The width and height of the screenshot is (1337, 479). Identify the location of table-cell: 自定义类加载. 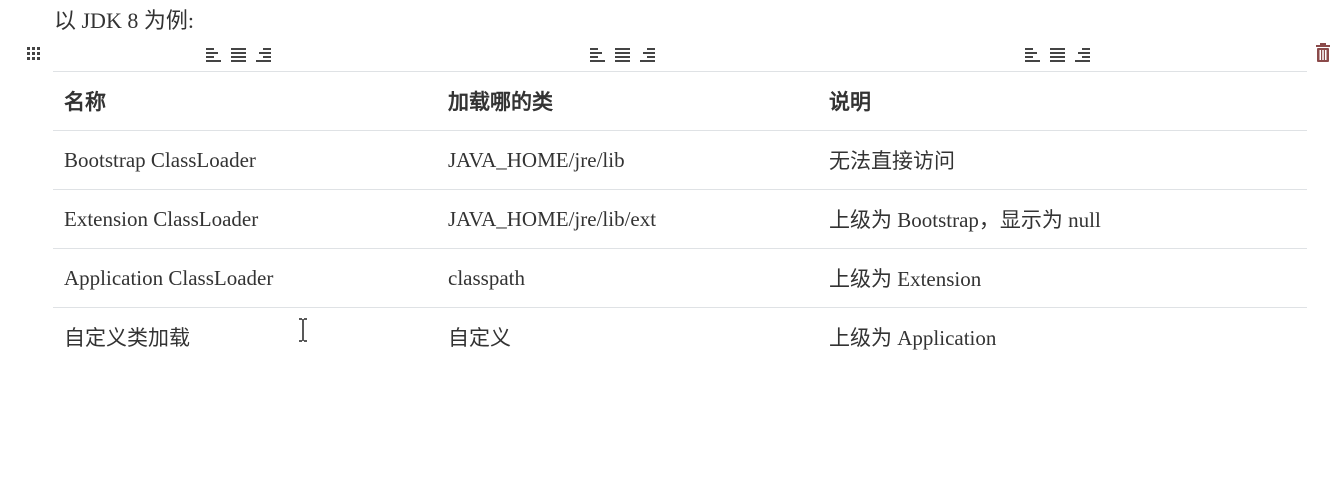
(245, 336).